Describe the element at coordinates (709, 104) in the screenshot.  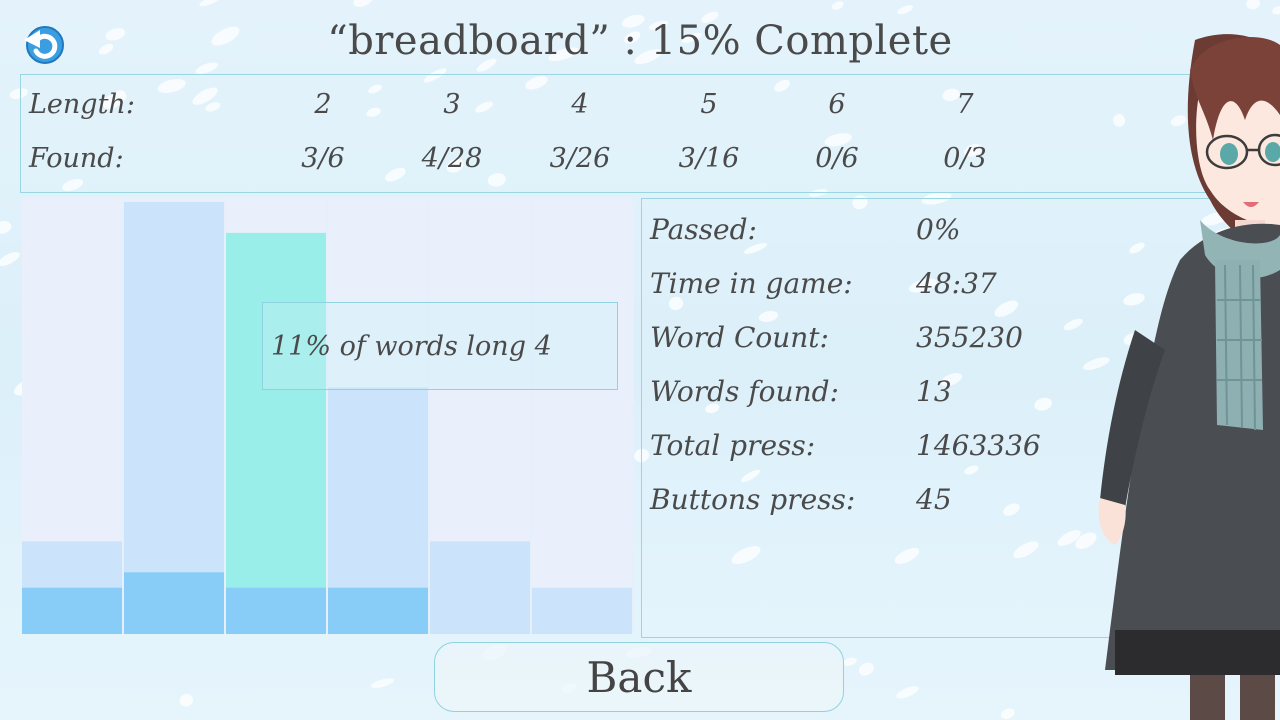
I see `length-cell: 5` at that location.